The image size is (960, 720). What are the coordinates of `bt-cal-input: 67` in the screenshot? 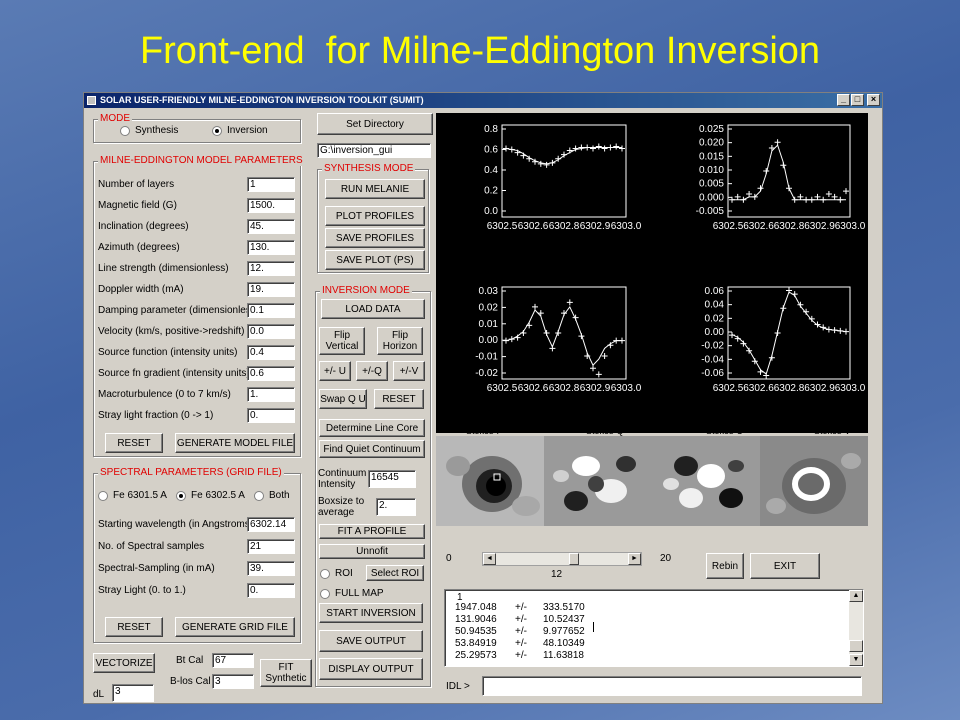 It's located at (233, 660).